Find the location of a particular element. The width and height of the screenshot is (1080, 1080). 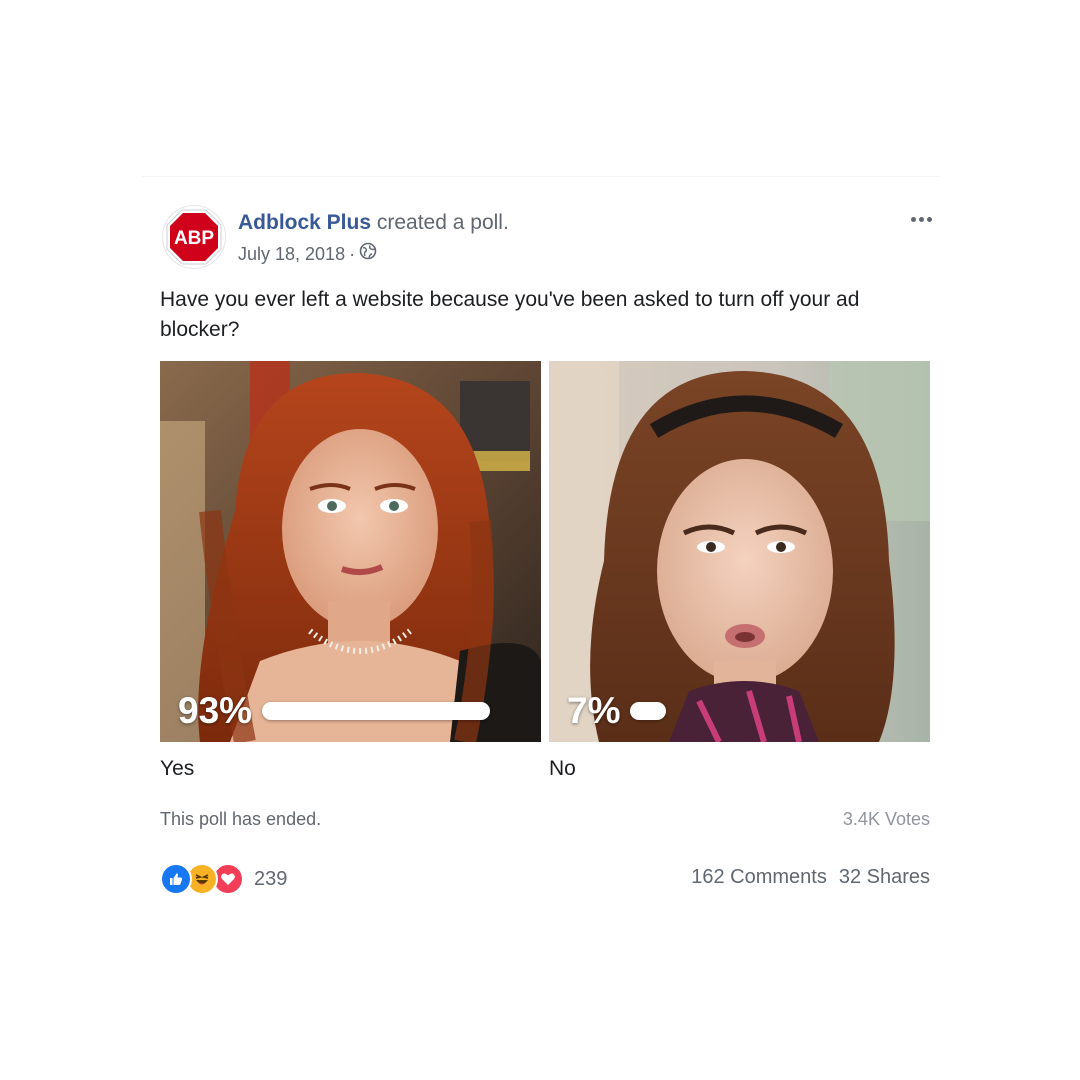

no-result-bar is located at coordinates (763, 711).